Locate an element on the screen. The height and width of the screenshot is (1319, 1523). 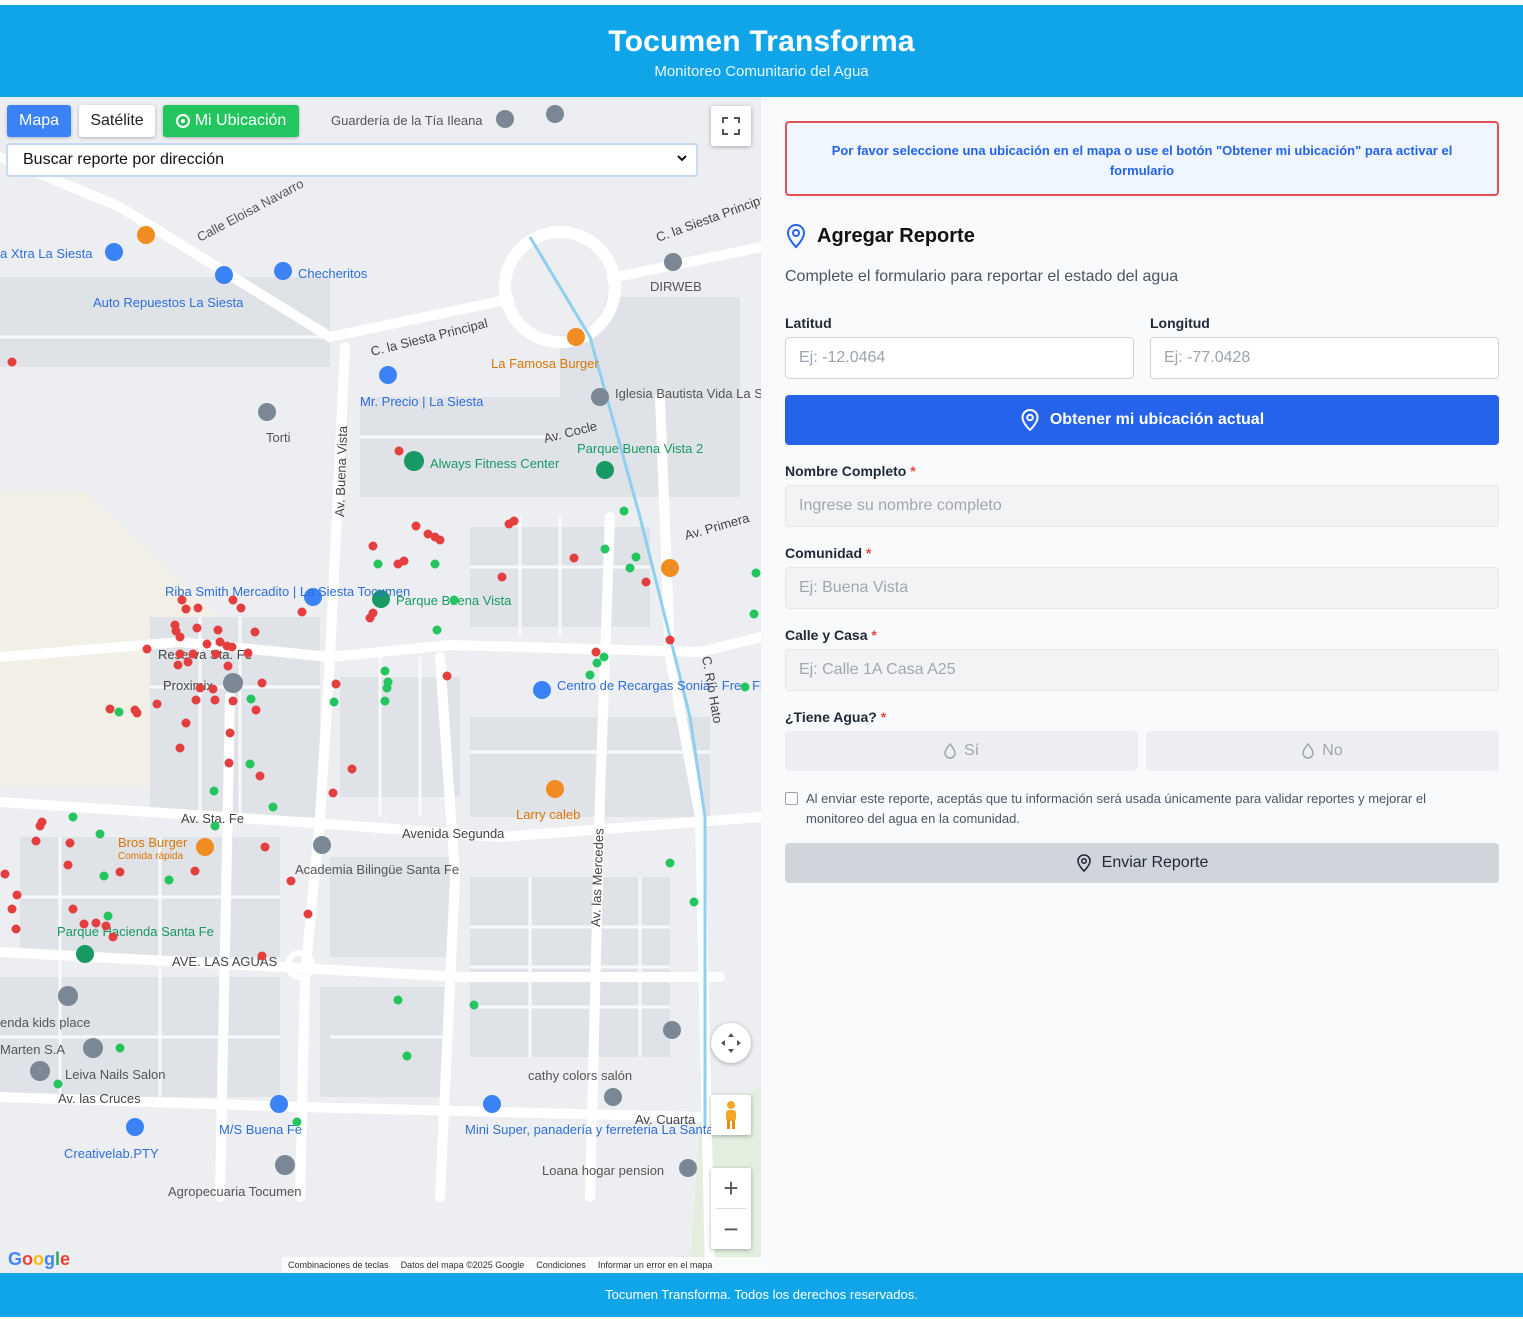
map-data-text: Datos del mapa ©2025 Google is located at coordinates (462, 1265).